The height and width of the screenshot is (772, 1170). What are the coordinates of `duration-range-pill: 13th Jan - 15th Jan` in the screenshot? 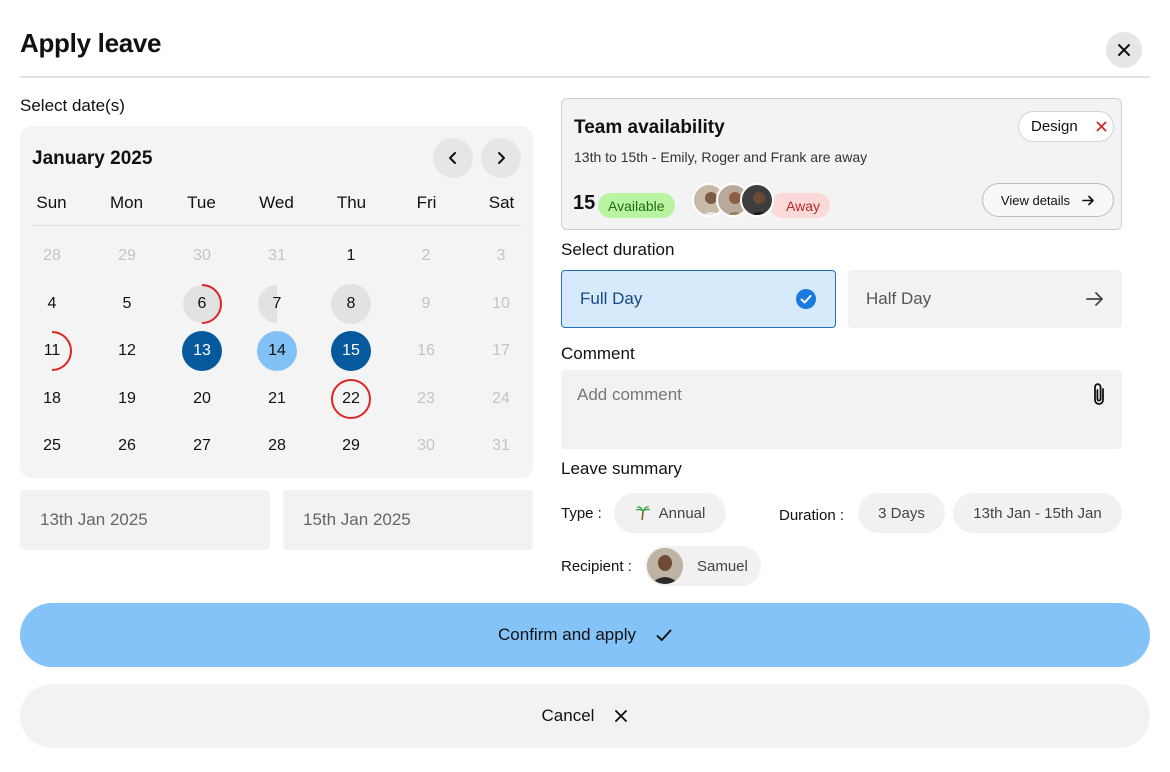 It's located at (1037, 513).